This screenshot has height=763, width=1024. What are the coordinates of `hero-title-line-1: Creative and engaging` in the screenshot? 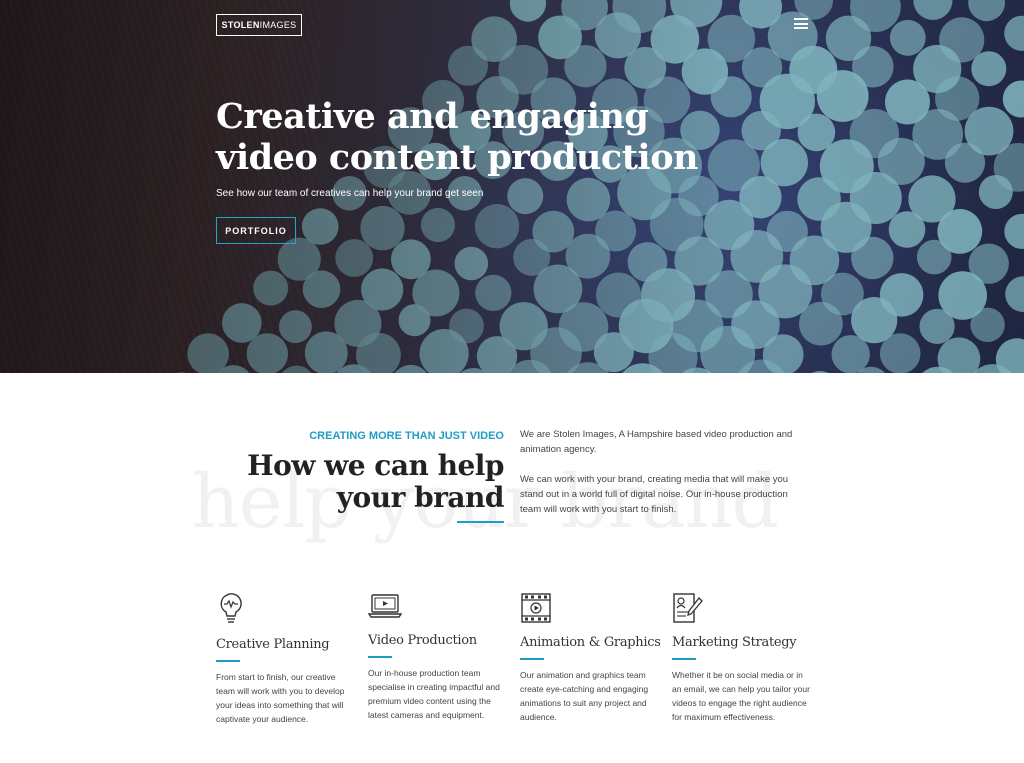 It's located at (432, 116).